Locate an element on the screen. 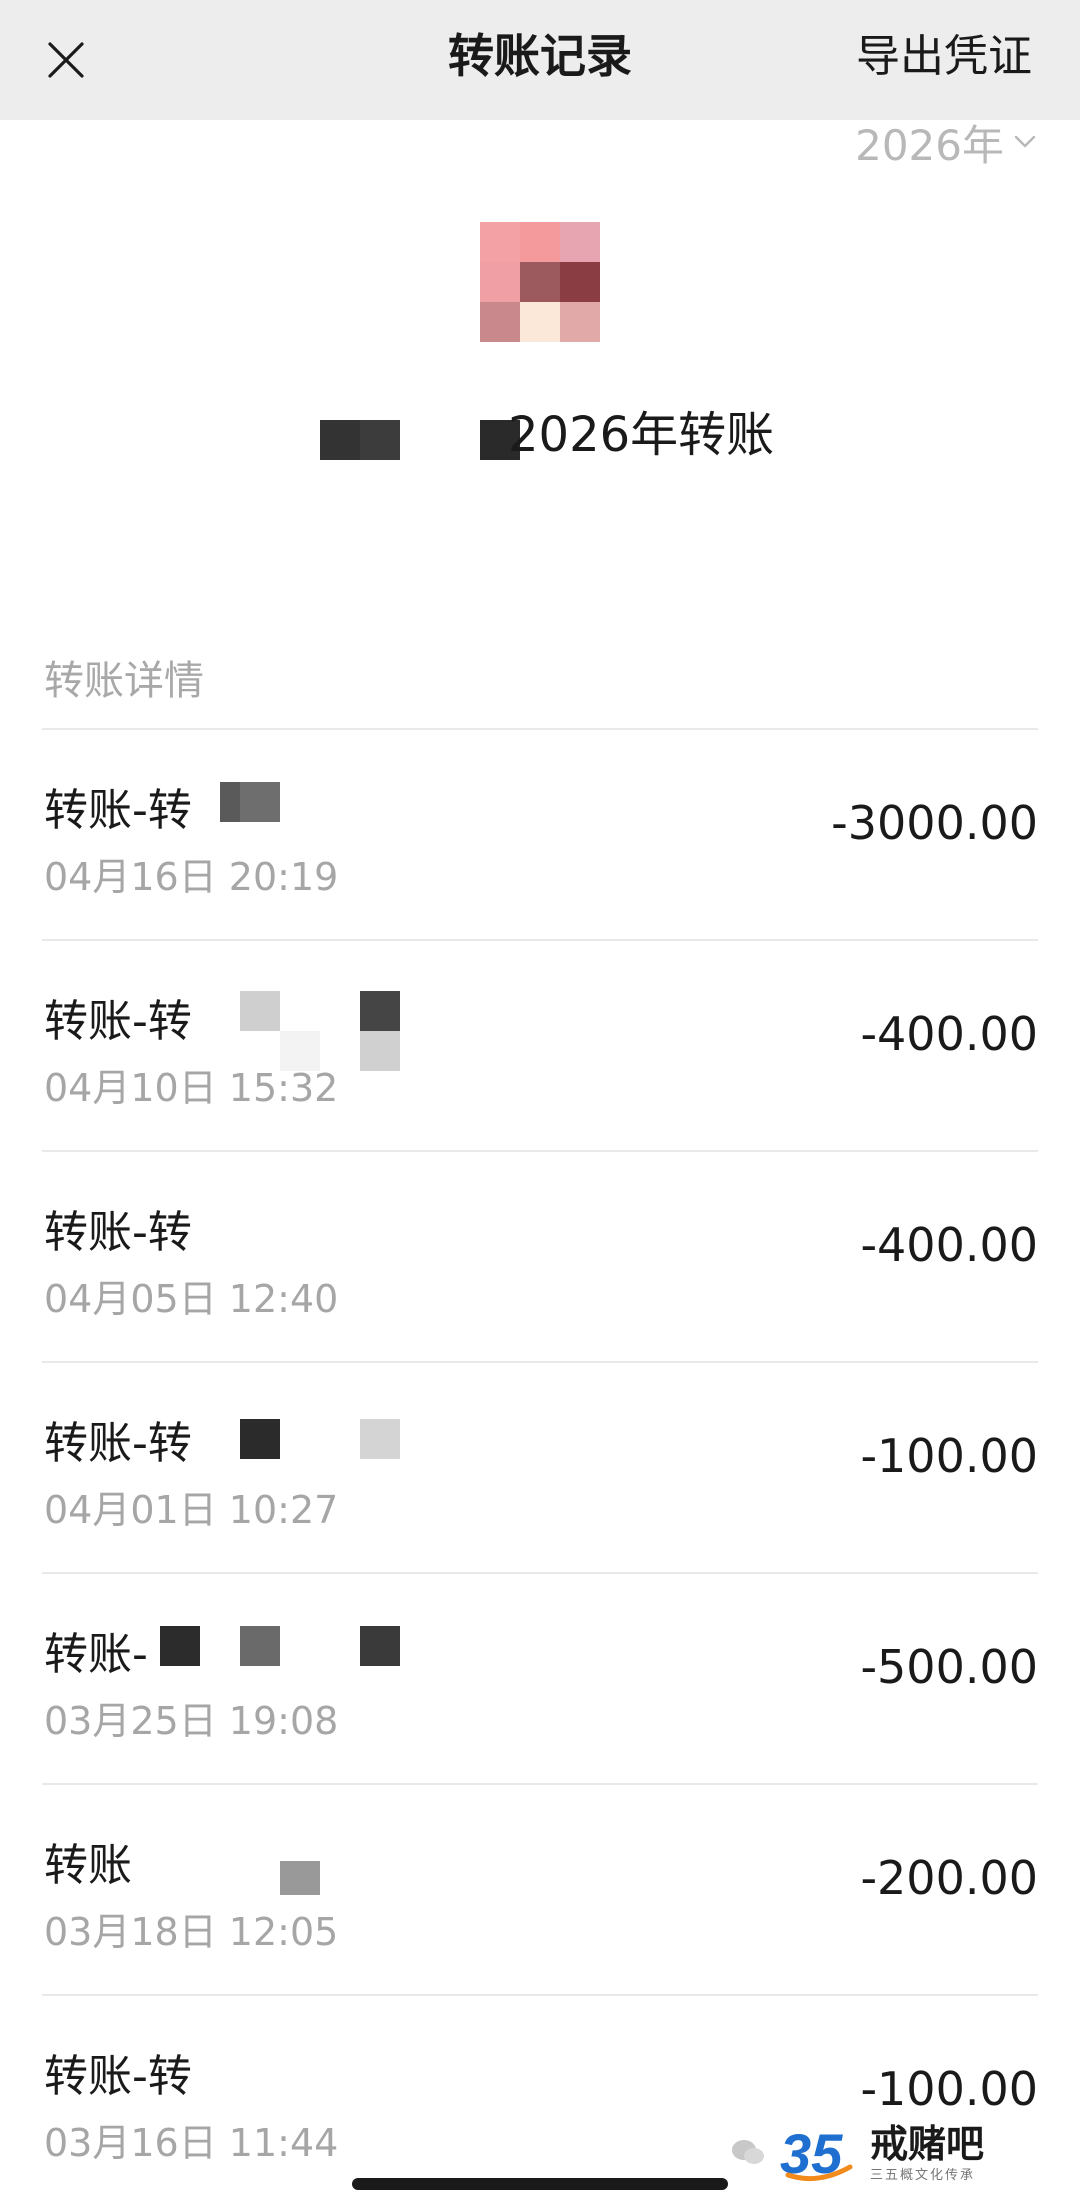  home-indicator is located at coordinates (540, 2184).